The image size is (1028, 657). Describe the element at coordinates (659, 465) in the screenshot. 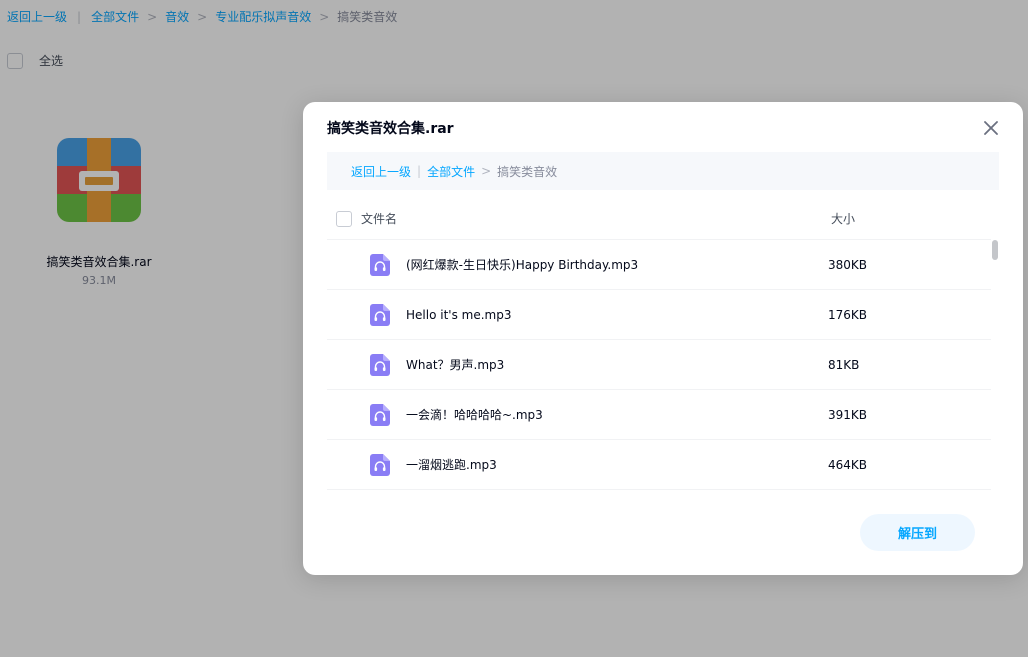

I see `table-row: 一溜烟逃跑.mp3 464KB` at that location.